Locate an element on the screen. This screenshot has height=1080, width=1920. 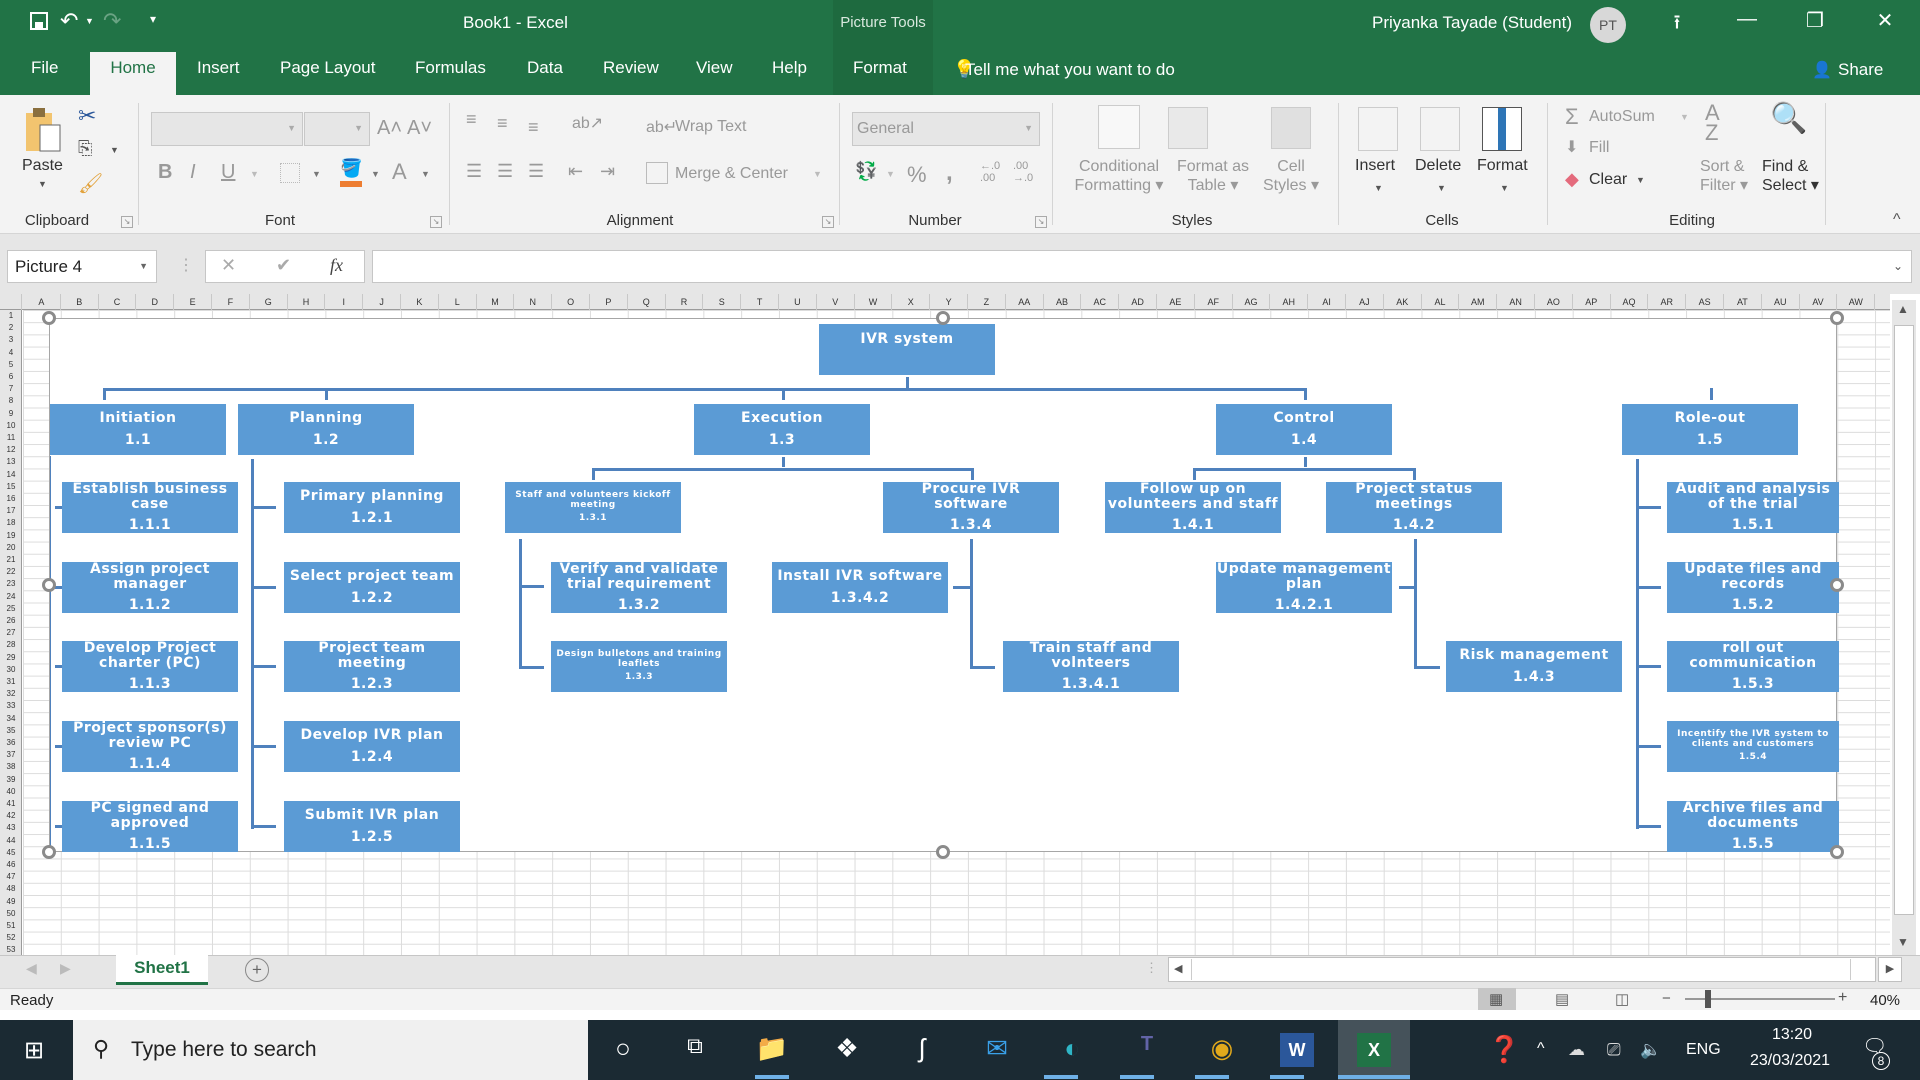
clock-date: 23/03/2021 is located at coordinates (1790, 1061).